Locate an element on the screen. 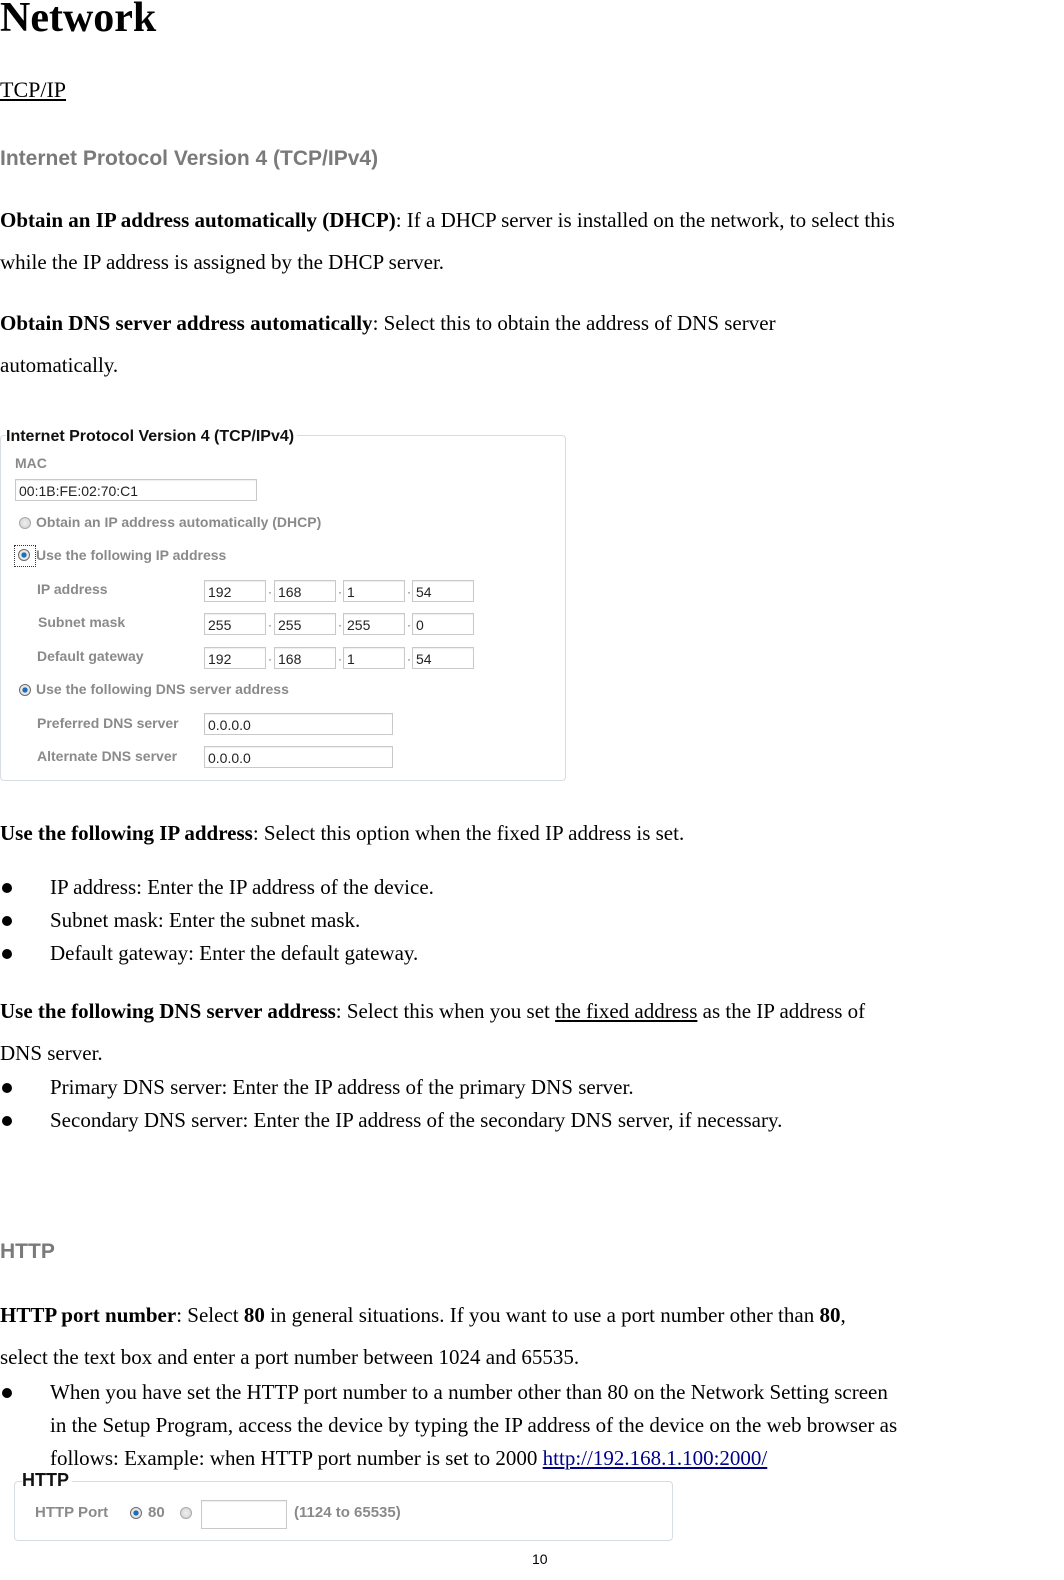  static-ip-term: Use the following IP address is located at coordinates (126, 833).